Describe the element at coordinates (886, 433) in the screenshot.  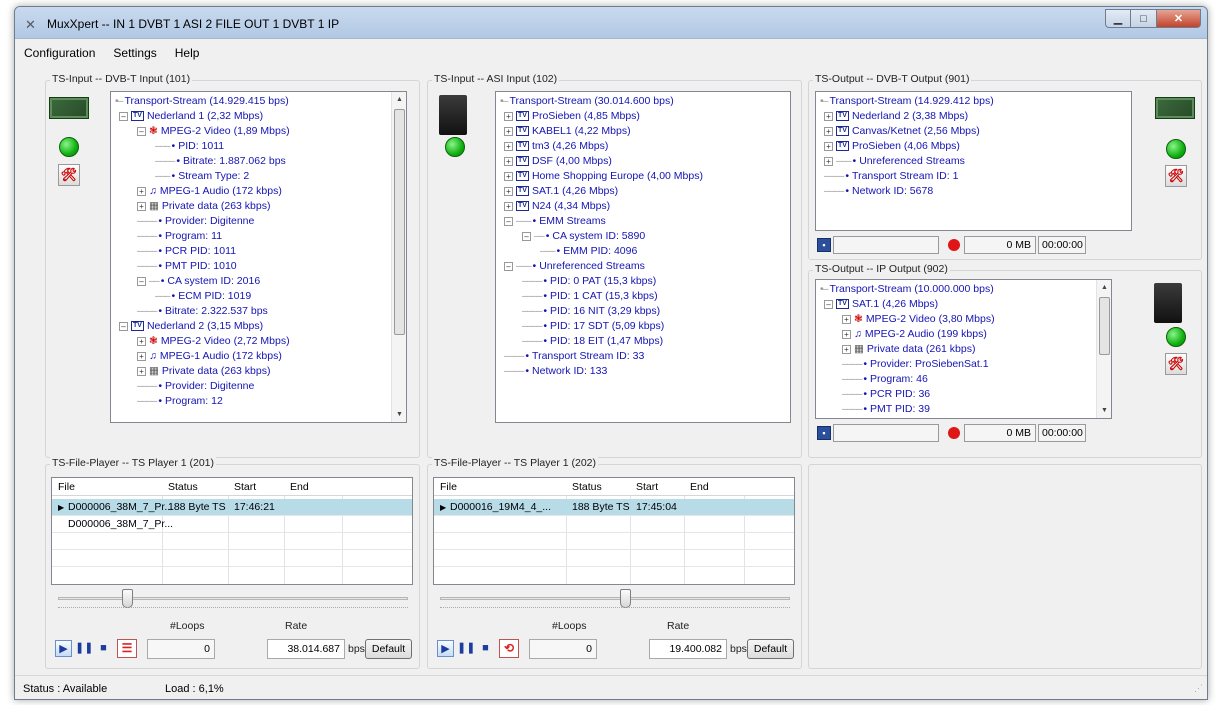
I see `record-path-field` at that location.